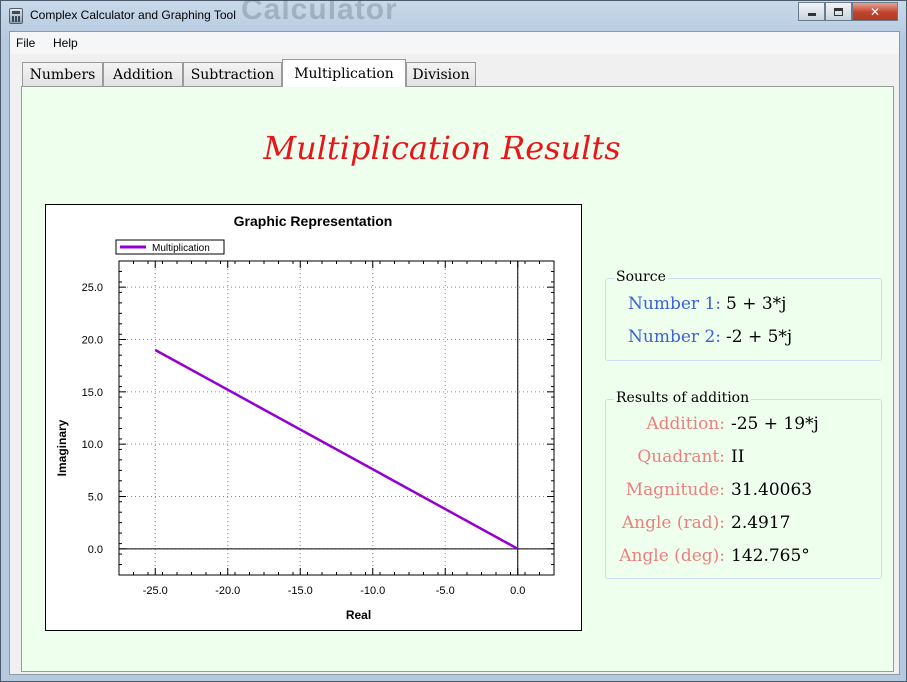 The height and width of the screenshot is (682, 907). What do you see at coordinates (756, 304) in the screenshot?
I see `number1-value: 5 + 3*j` at bounding box center [756, 304].